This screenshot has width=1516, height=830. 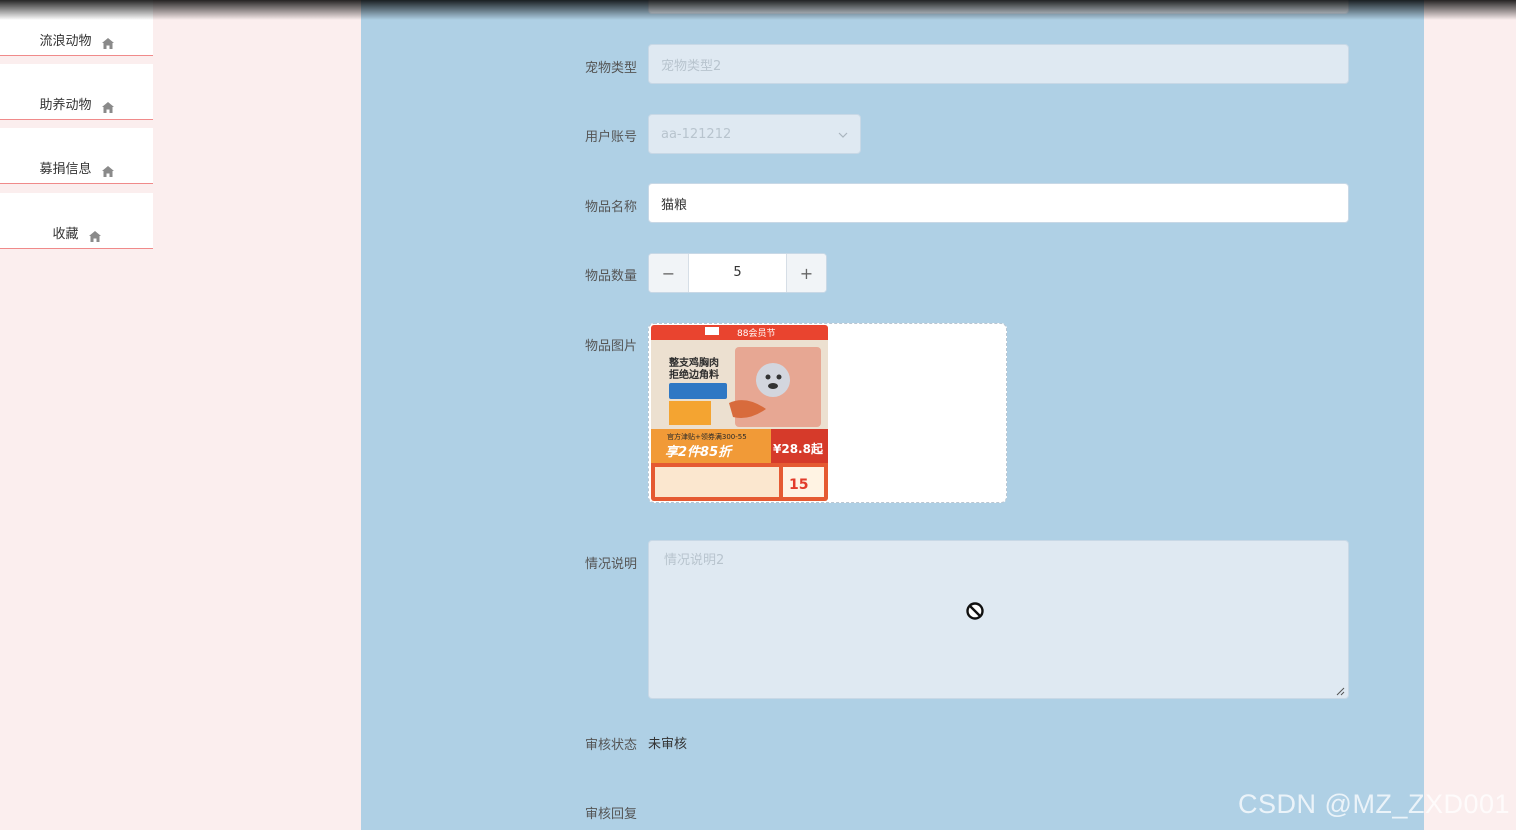 I want to click on item-name-value: 猫粮, so click(x=674, y=205).